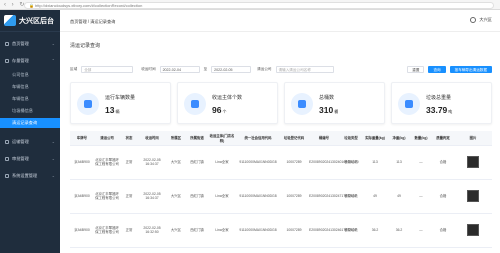 The width and height of the screenshot is (500, 253). I want to click on company-label: 清运公司, so click(264, 68).